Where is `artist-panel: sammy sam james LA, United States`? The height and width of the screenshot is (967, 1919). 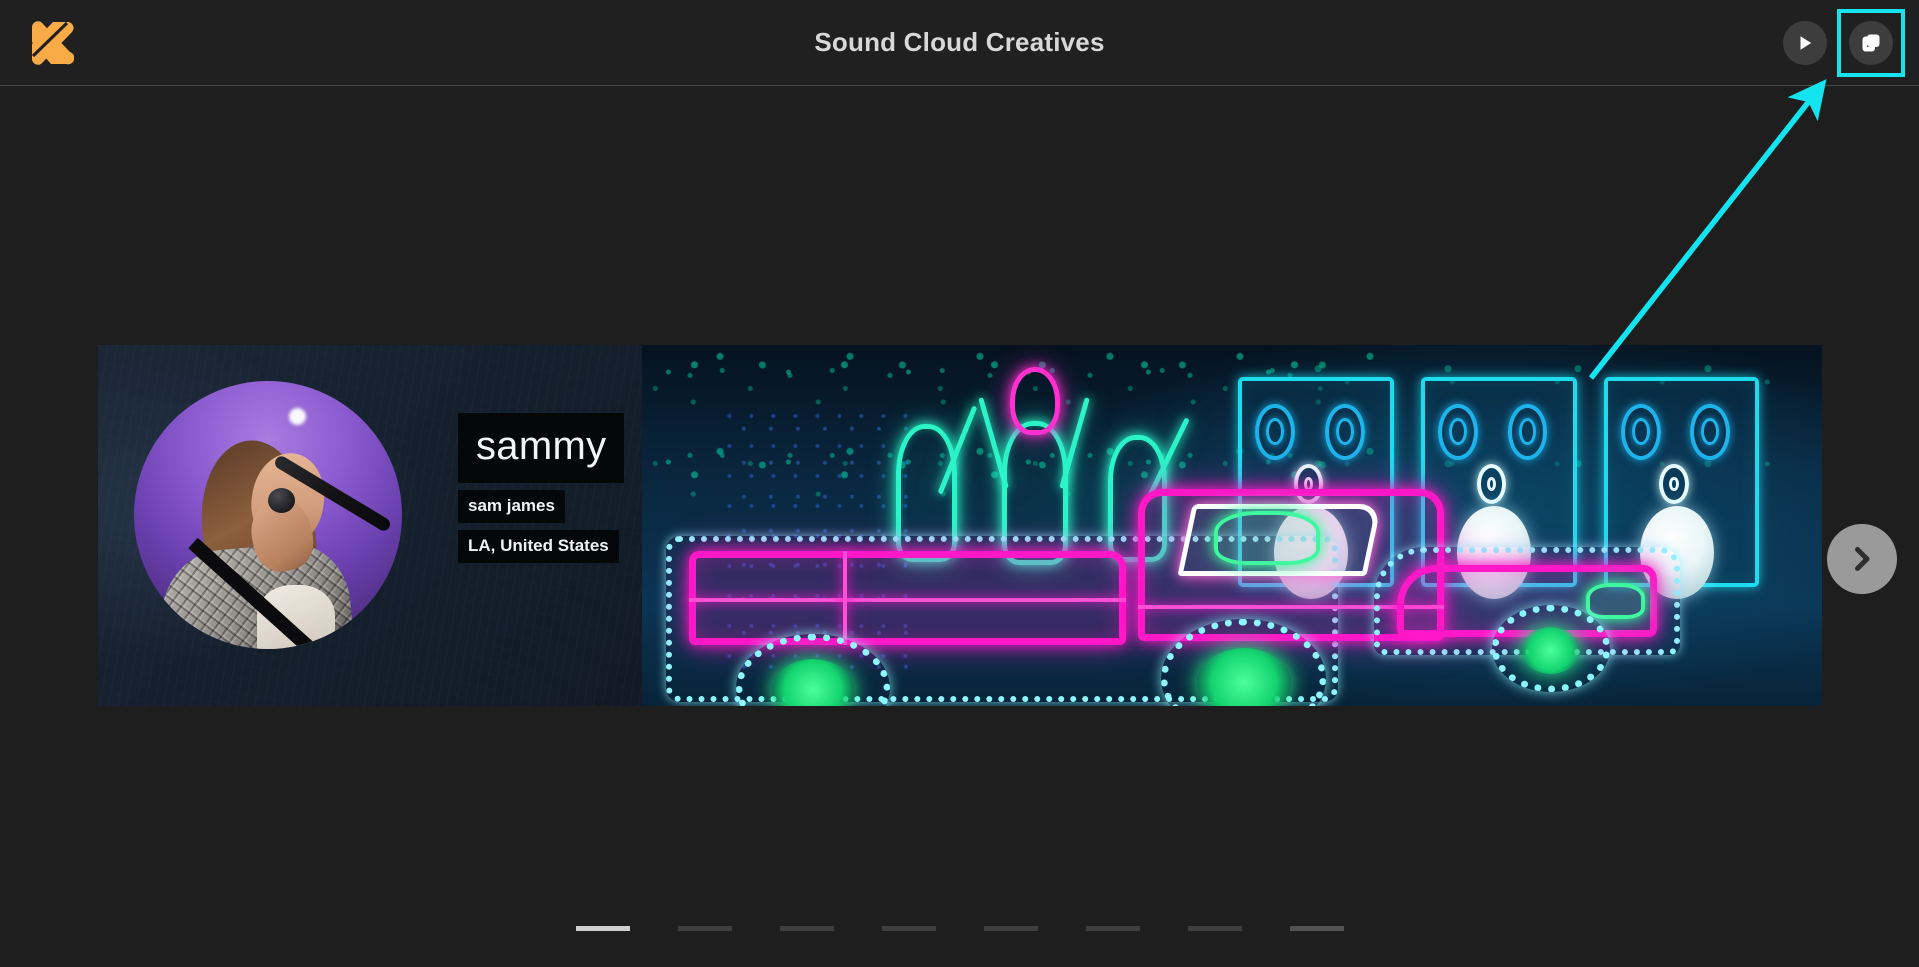
artist-panel: sammy sam james LA, United States is located at coordinates (370, 525).